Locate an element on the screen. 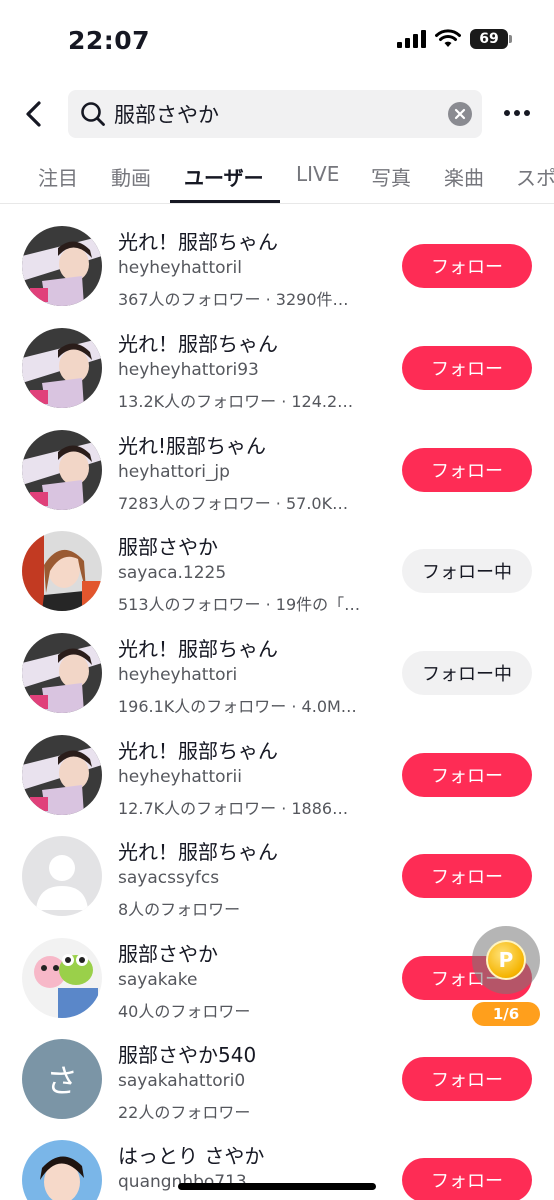  user-name: 服部さやか540 is located at coordinates (187, 1055).